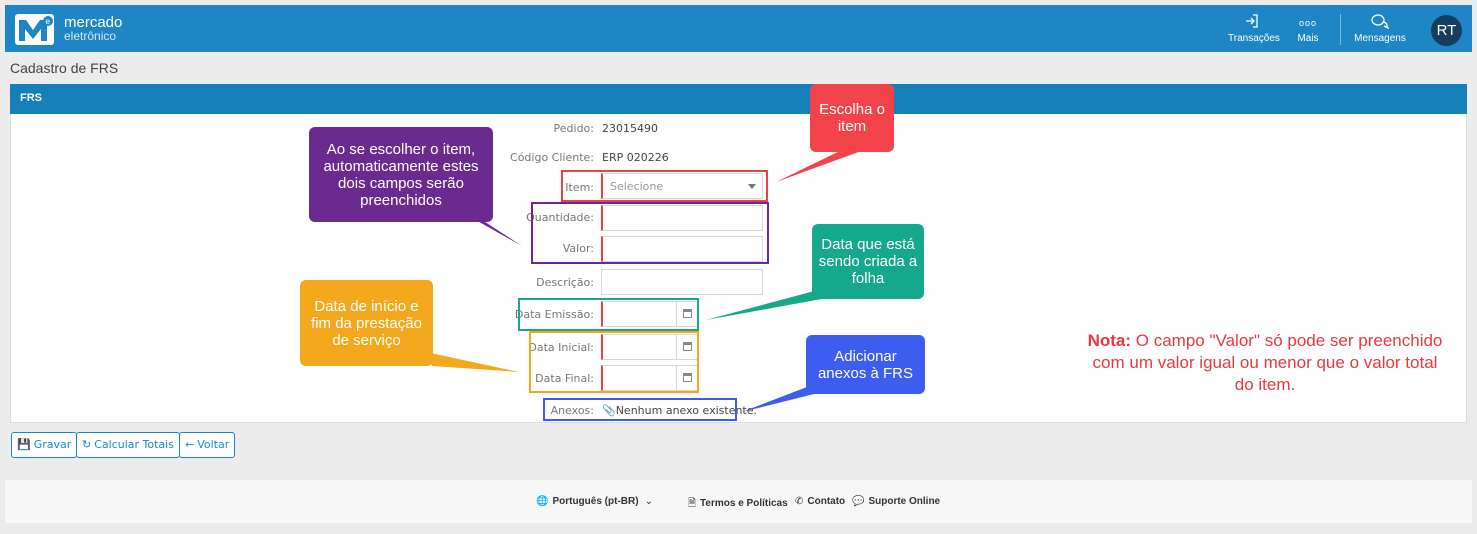 The image size is (1477, 534). What do you see at coordinates (48, 21) in the screenshot?
I see `svg-text: e` at bounding box center [48, 21].